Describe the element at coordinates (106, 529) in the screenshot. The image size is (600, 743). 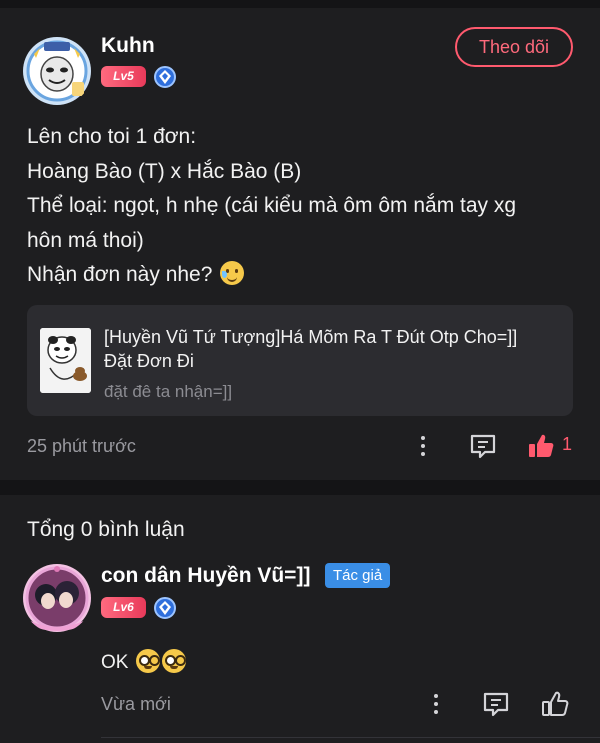
I see `comments-total: Tổng 0 bình luận` at that location.